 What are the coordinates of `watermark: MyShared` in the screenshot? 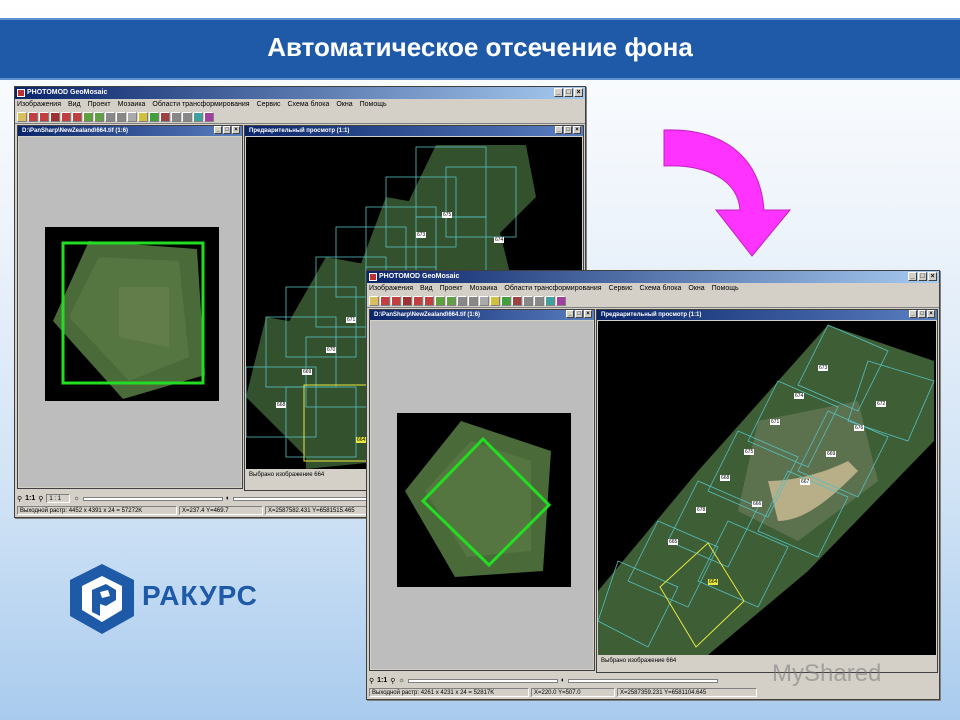 It's located at (827, 673).